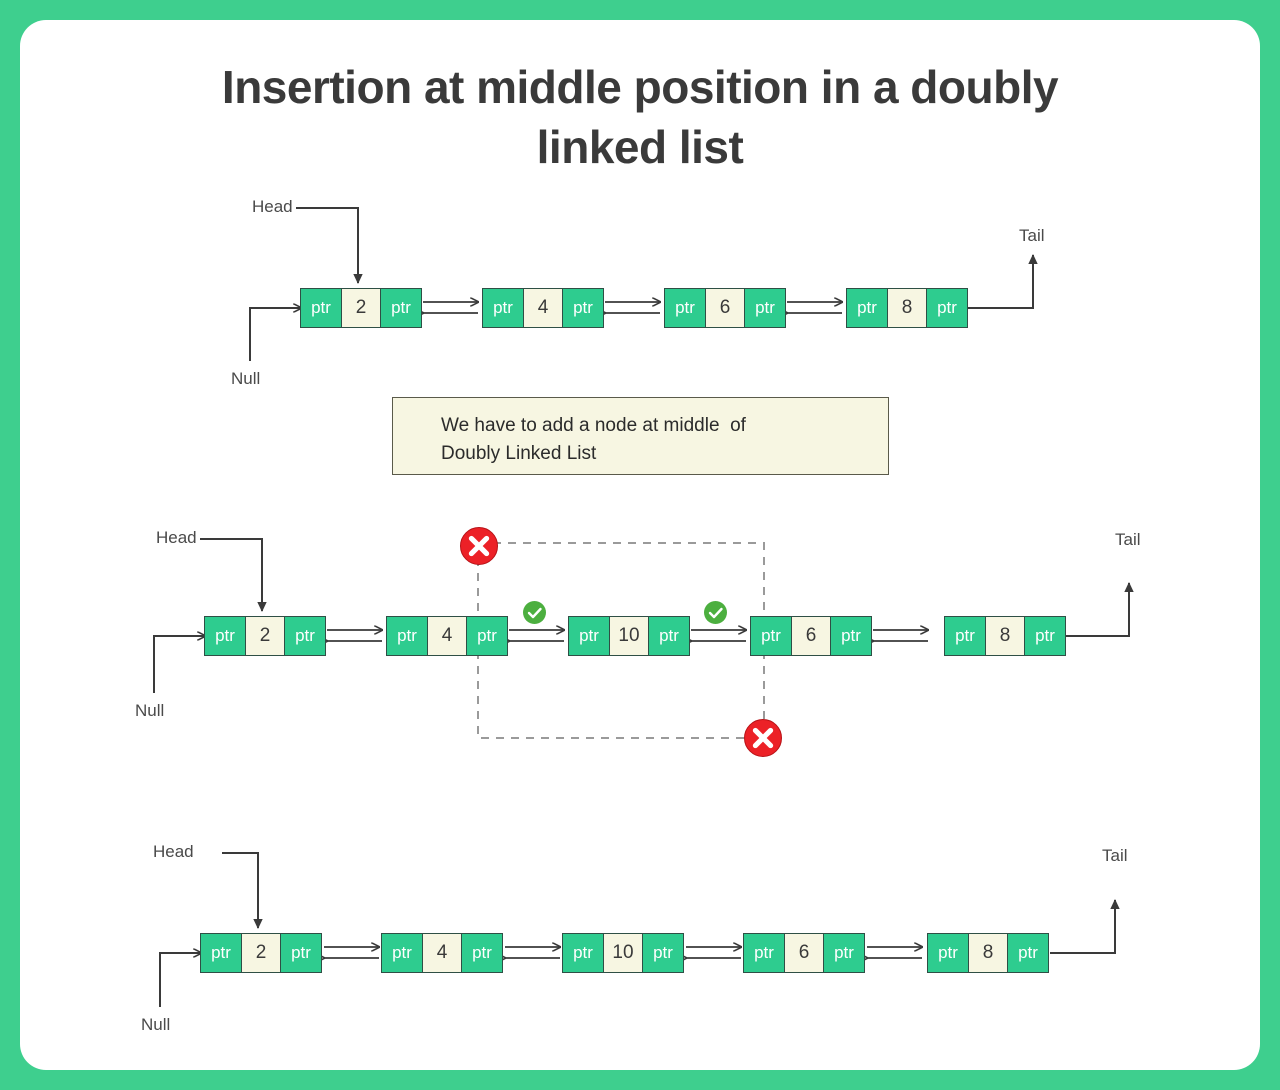 The height and width of the screenshot is (1090, 1280). I want to click on row3-null-pointer, so click(180, 980).